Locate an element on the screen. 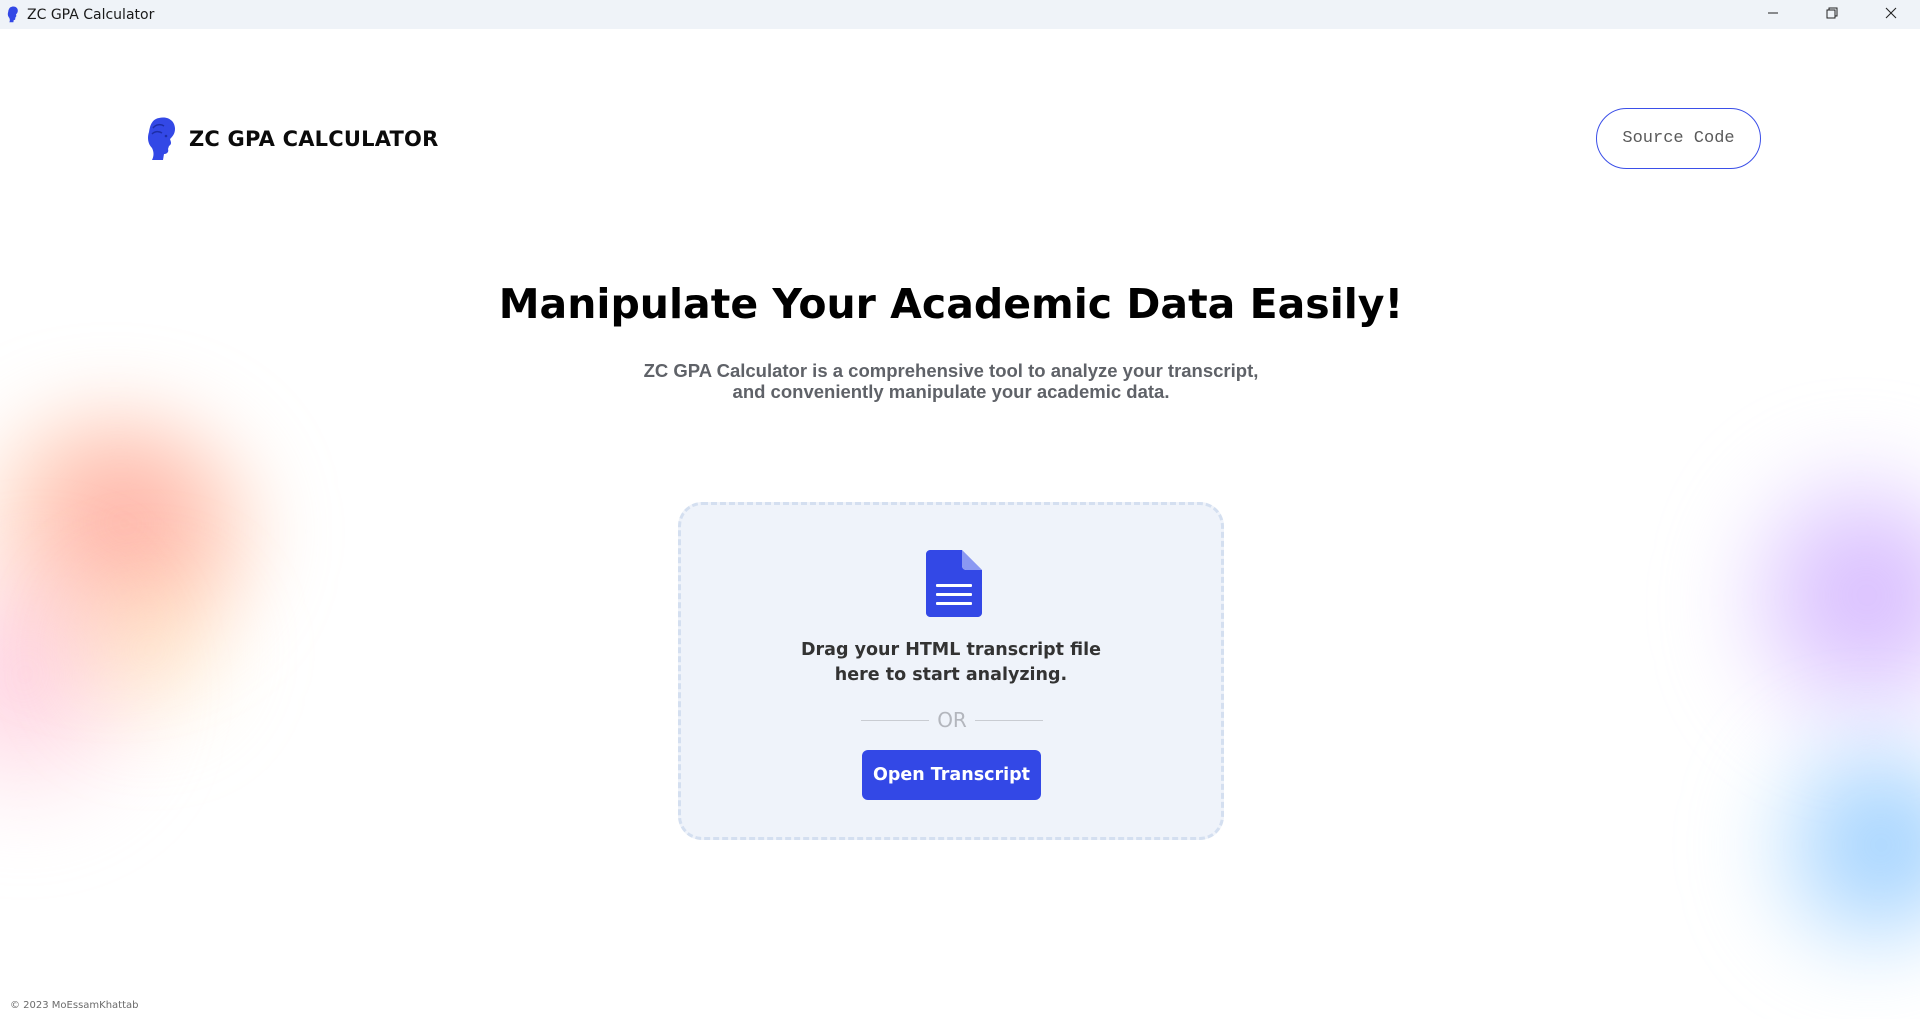 The width and height of the screenshot is (1920, 1019). restore-icon is located at coordinates (1832, 15).